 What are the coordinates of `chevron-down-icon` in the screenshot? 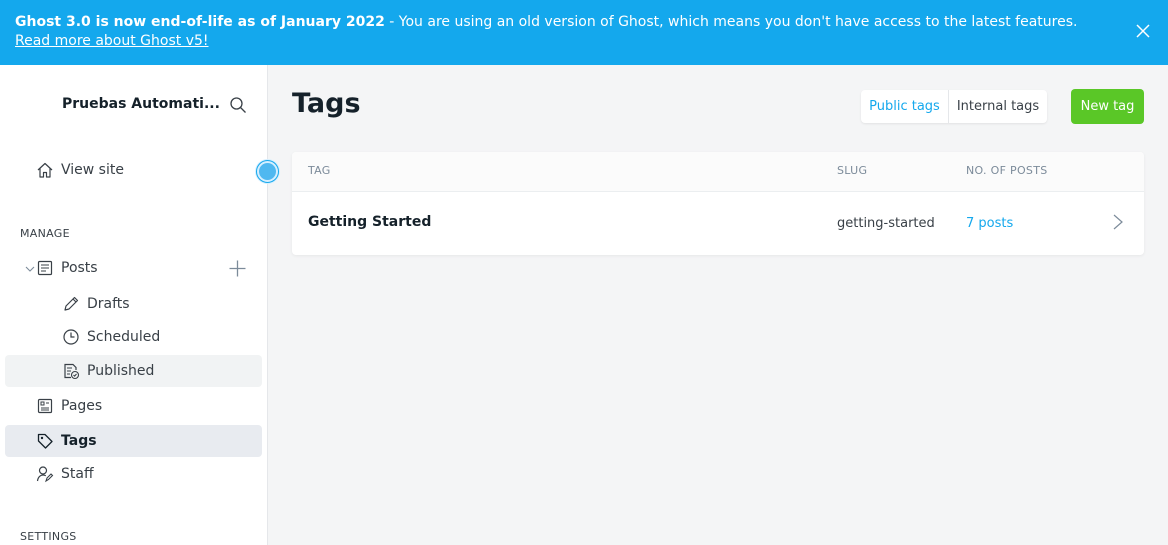 It's located at (30, 269).